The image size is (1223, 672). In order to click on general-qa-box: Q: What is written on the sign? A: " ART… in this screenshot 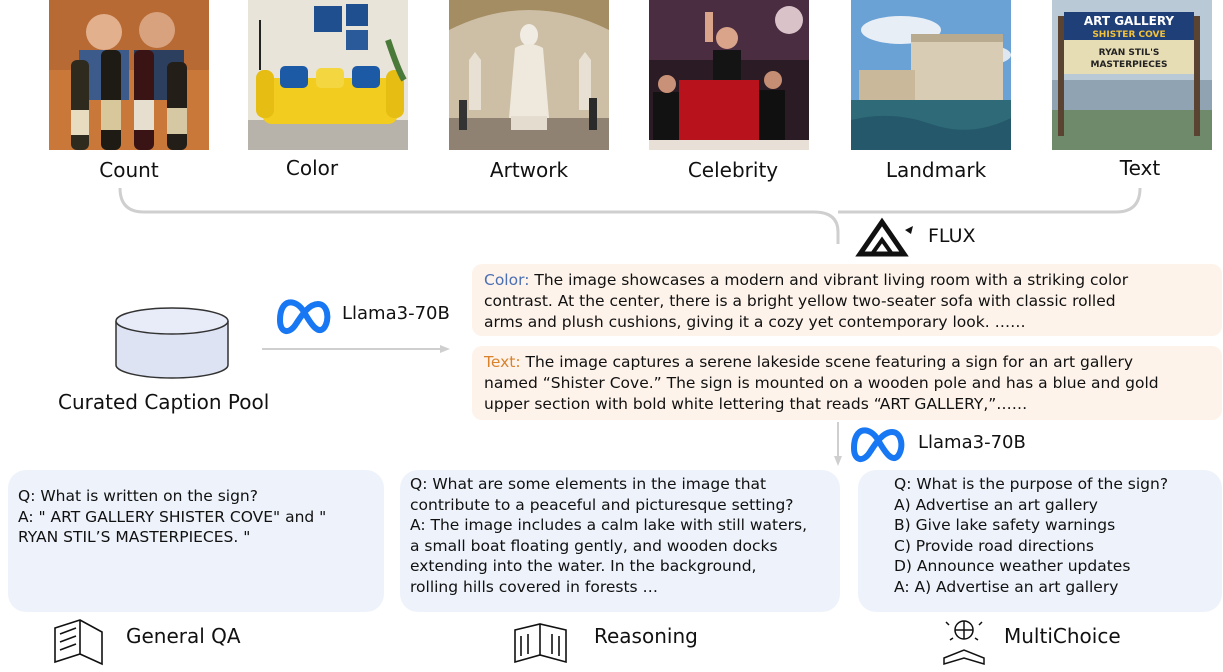, I will do `click(196, 541)`.